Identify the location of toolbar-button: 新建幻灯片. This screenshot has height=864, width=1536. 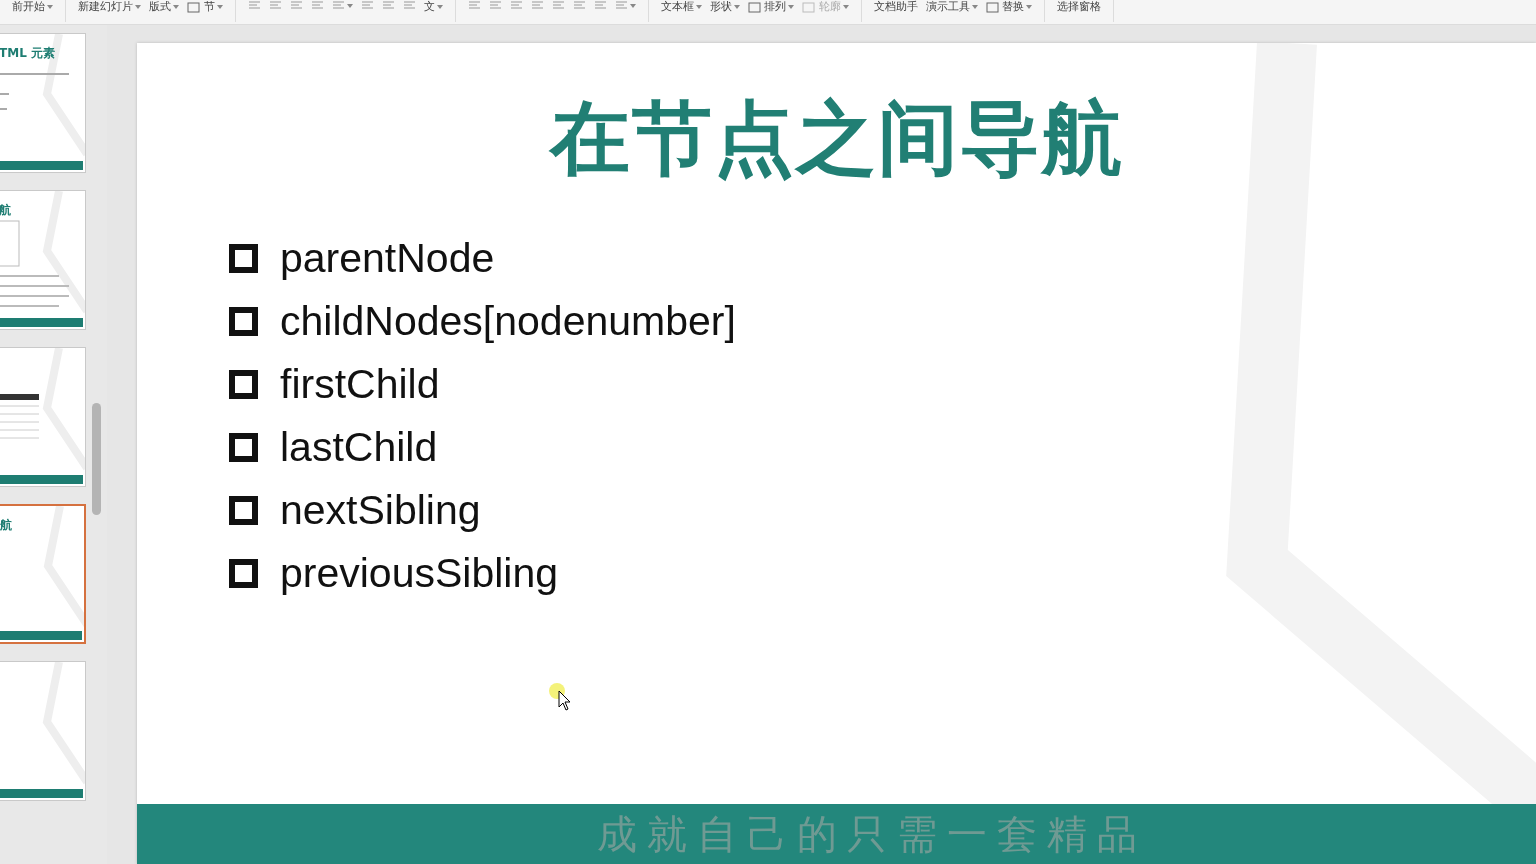
(109, 7).